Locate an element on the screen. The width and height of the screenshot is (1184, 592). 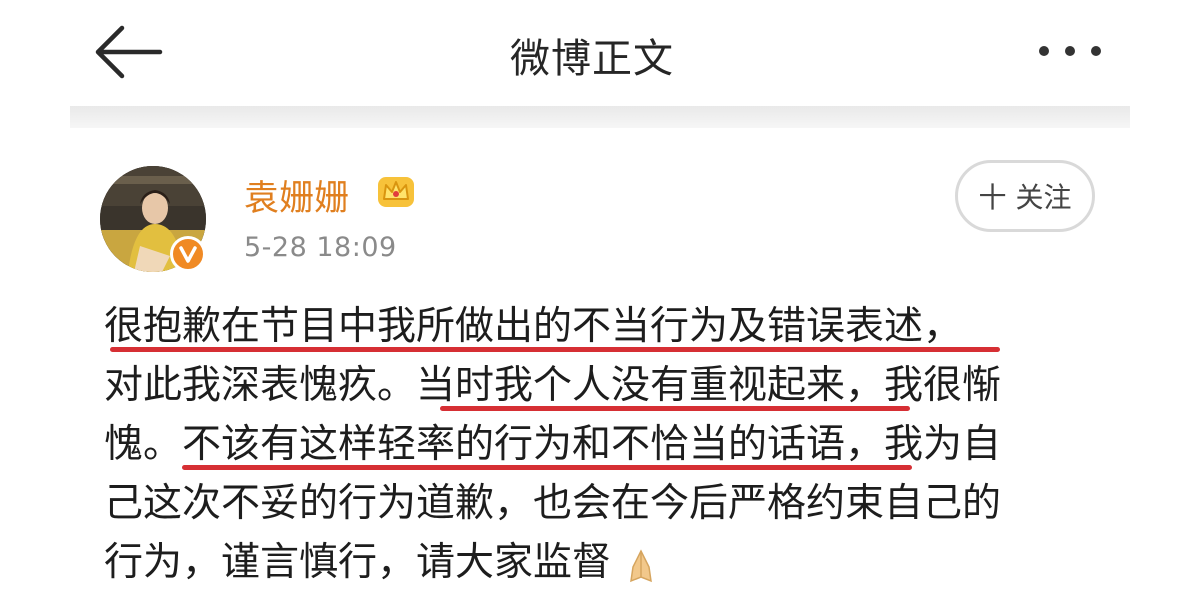
username: 袁姗姗 is located at coordinates (296, 195).